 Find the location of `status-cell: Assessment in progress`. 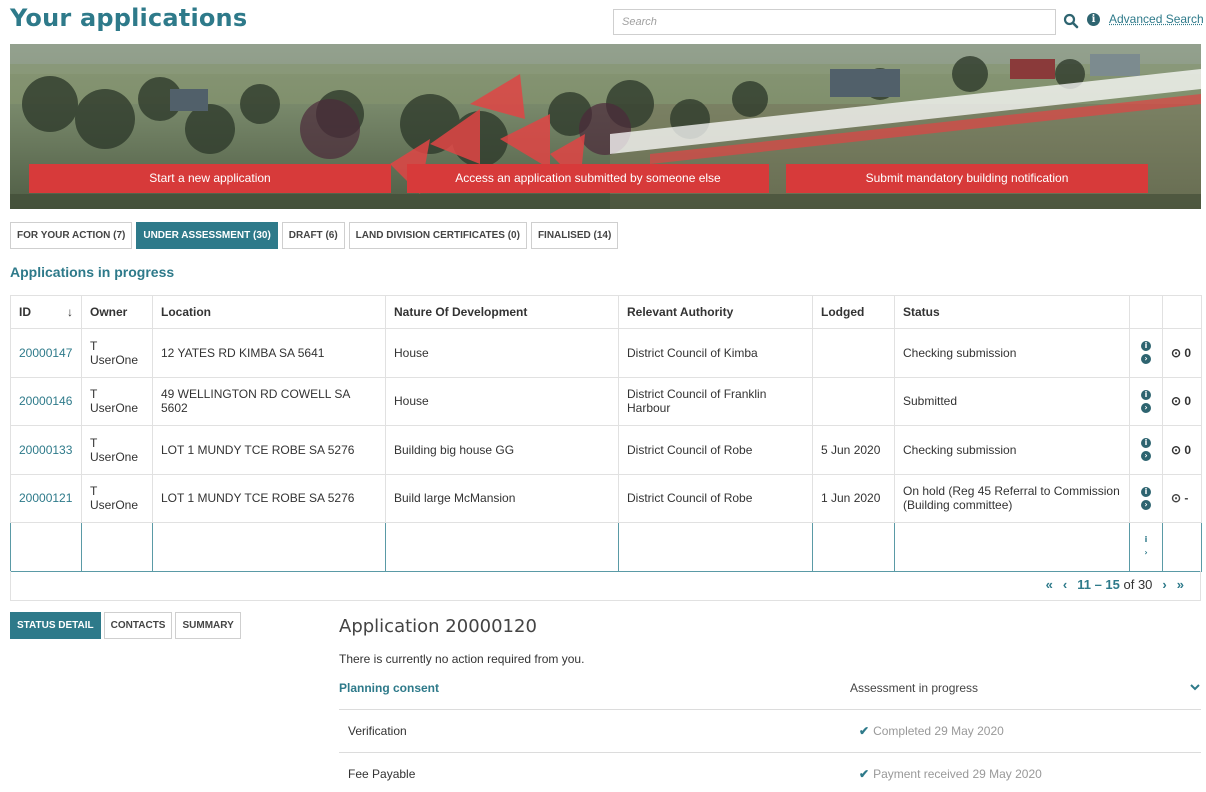

status-cell: Assessment in progress is located at coordinates (1012, 547).